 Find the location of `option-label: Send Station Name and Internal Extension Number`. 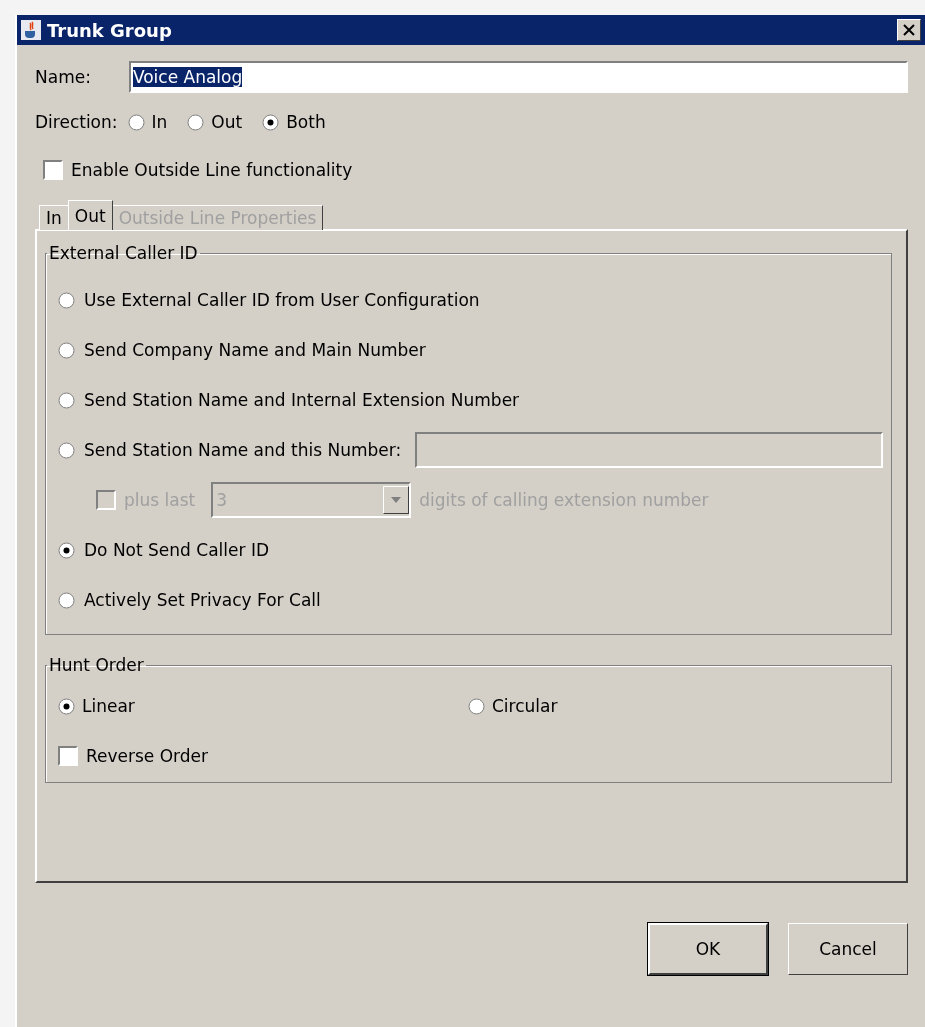

option-label: Send Station Name and Internal Extension Number is located at coordinates (302, 400).